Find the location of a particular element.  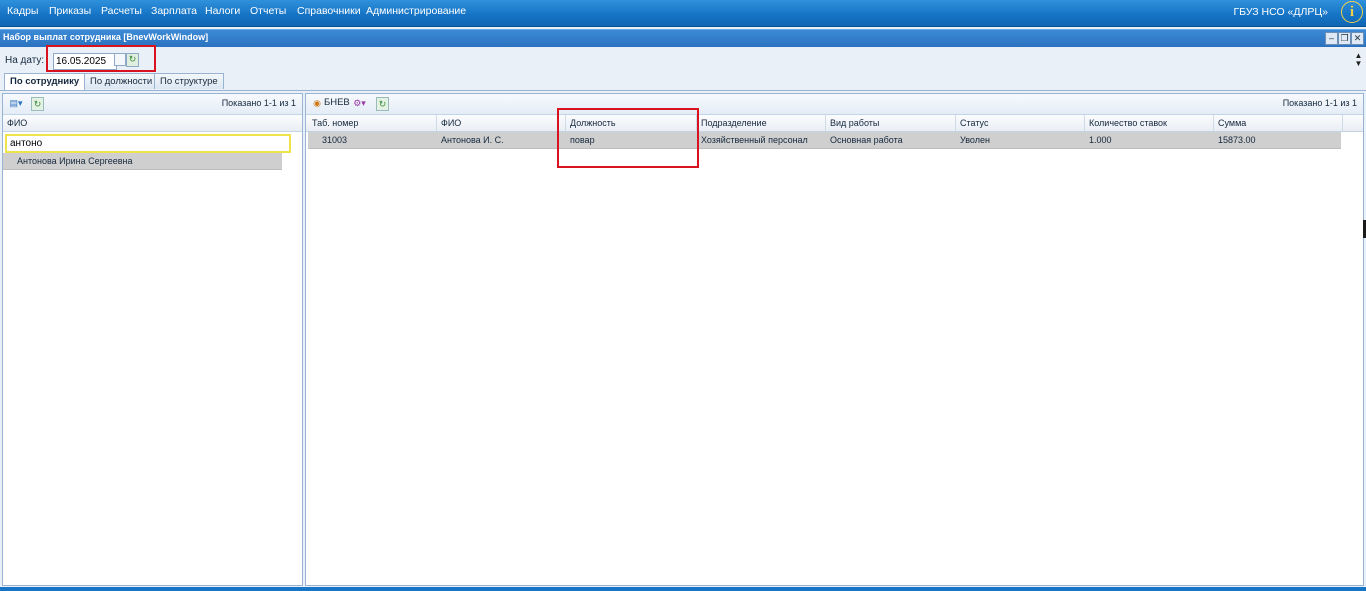

cell-sum: 15873.00 is located at coordinates (1237, 140).